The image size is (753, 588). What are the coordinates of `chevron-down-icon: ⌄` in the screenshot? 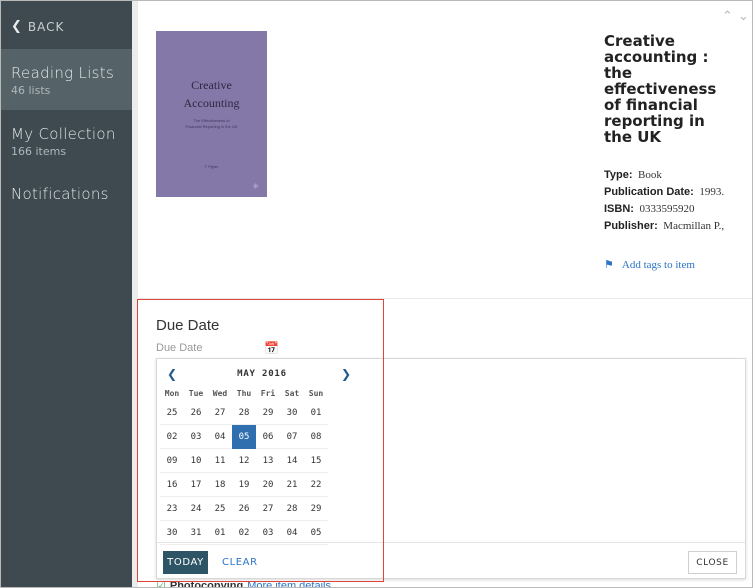 It's located at (743, 16).